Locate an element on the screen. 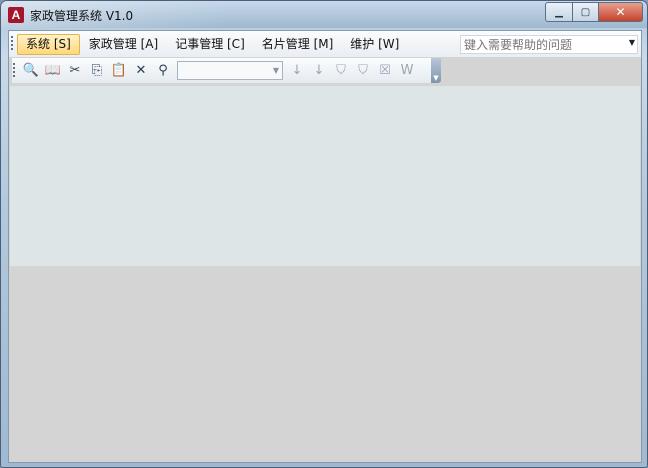 This screenshot has height=468, width=648. paste-button: 📋 is located at coordinates (119, 70).